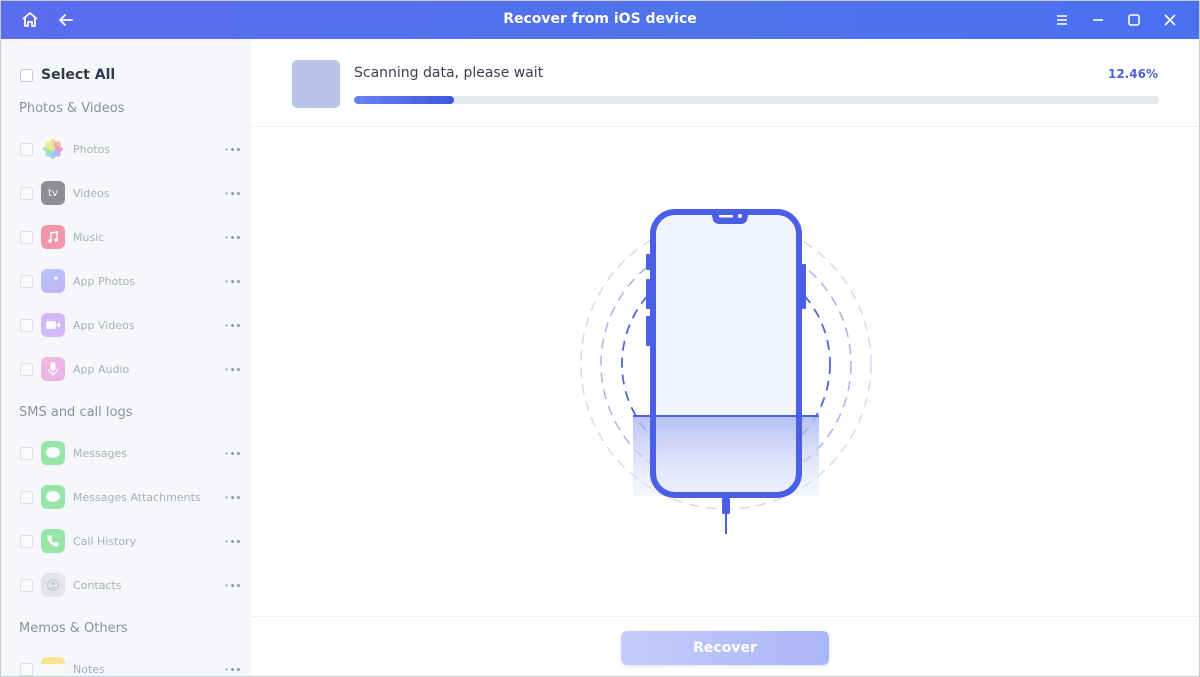  I want to click on progress-percent: 12.46%, so click(1133, 74).